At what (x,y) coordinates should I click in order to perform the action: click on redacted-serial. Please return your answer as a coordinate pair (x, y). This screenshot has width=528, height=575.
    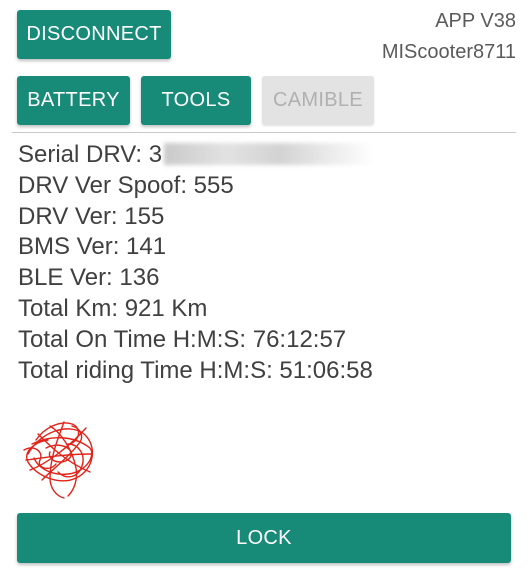
    Looking at the image, I should click on (269, 154).